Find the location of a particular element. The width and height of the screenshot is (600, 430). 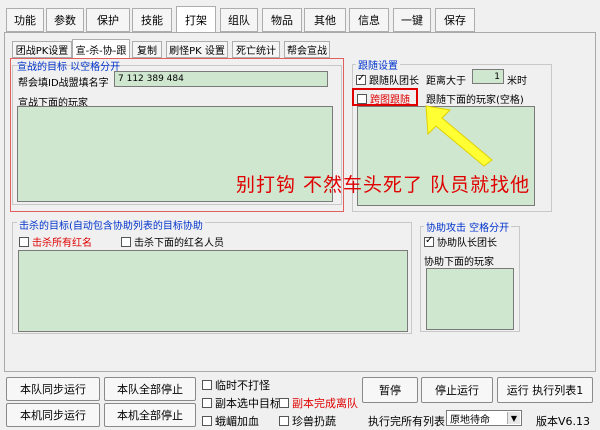

kill-title: 击杀的目标(自动包含协助列表的目标协助 is located at coordinates (111, 224).